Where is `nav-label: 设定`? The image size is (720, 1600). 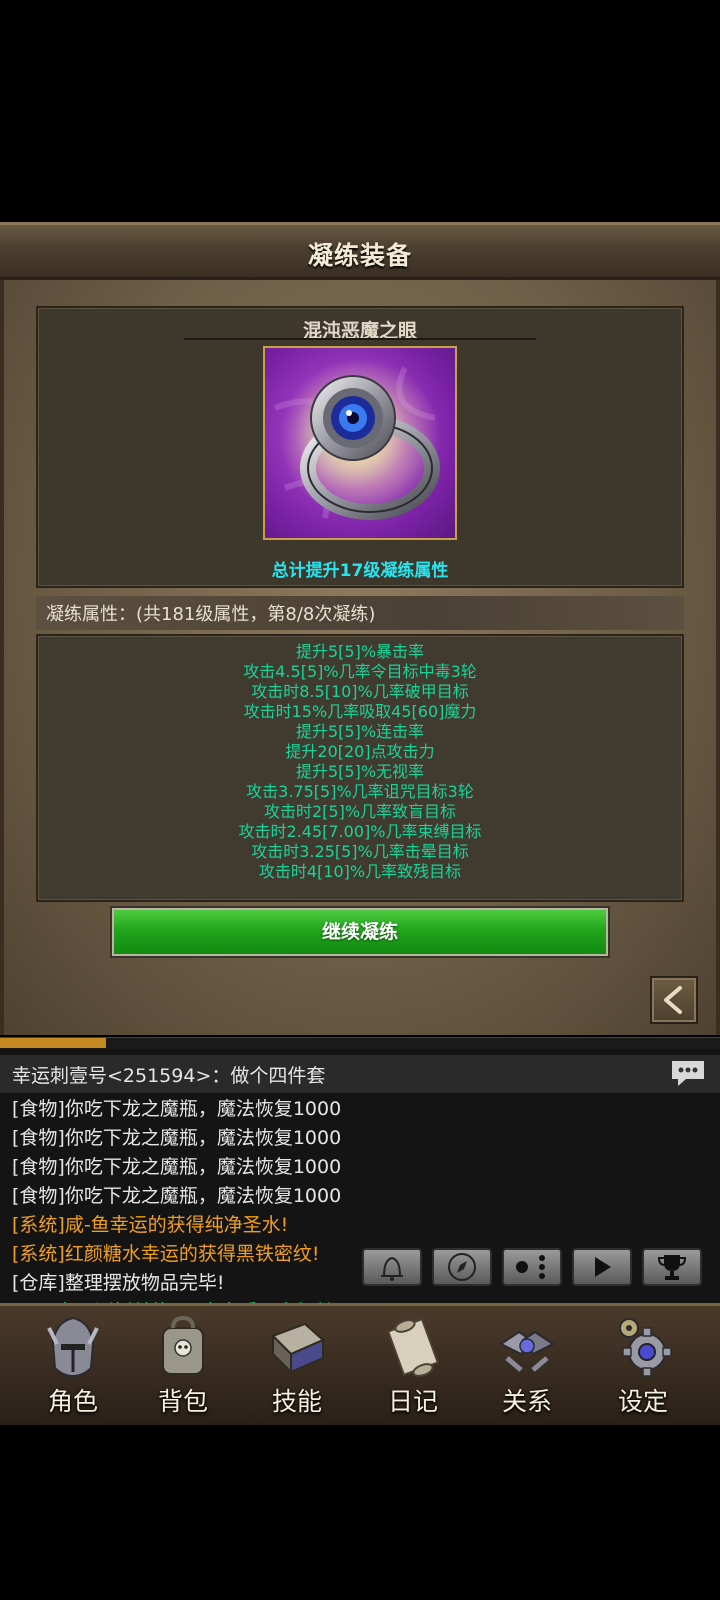 nav-label: 设定 is located at coordinates (642, 1401).